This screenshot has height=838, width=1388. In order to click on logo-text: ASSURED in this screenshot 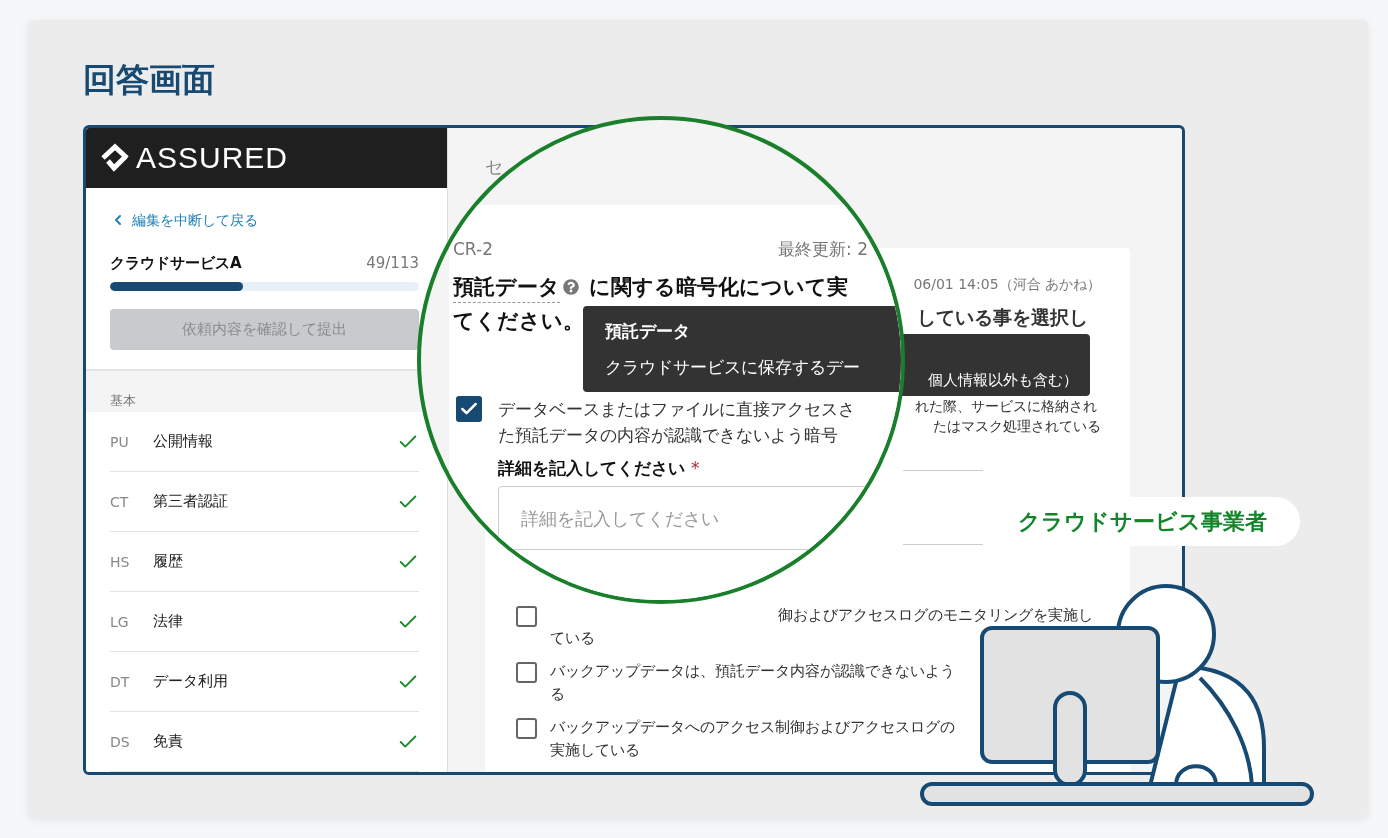, I will do `click(212, 158)`.